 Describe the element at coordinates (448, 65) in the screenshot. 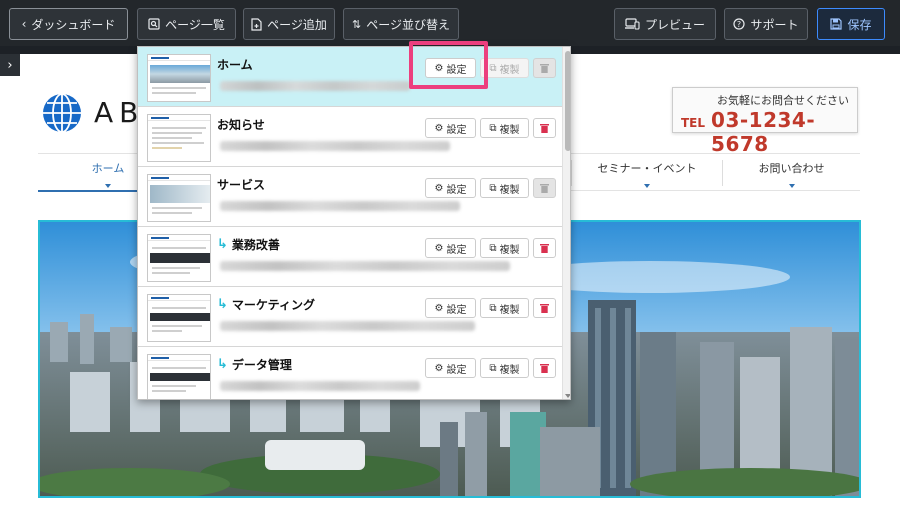

I see `settings-highlight-callout` at that location.